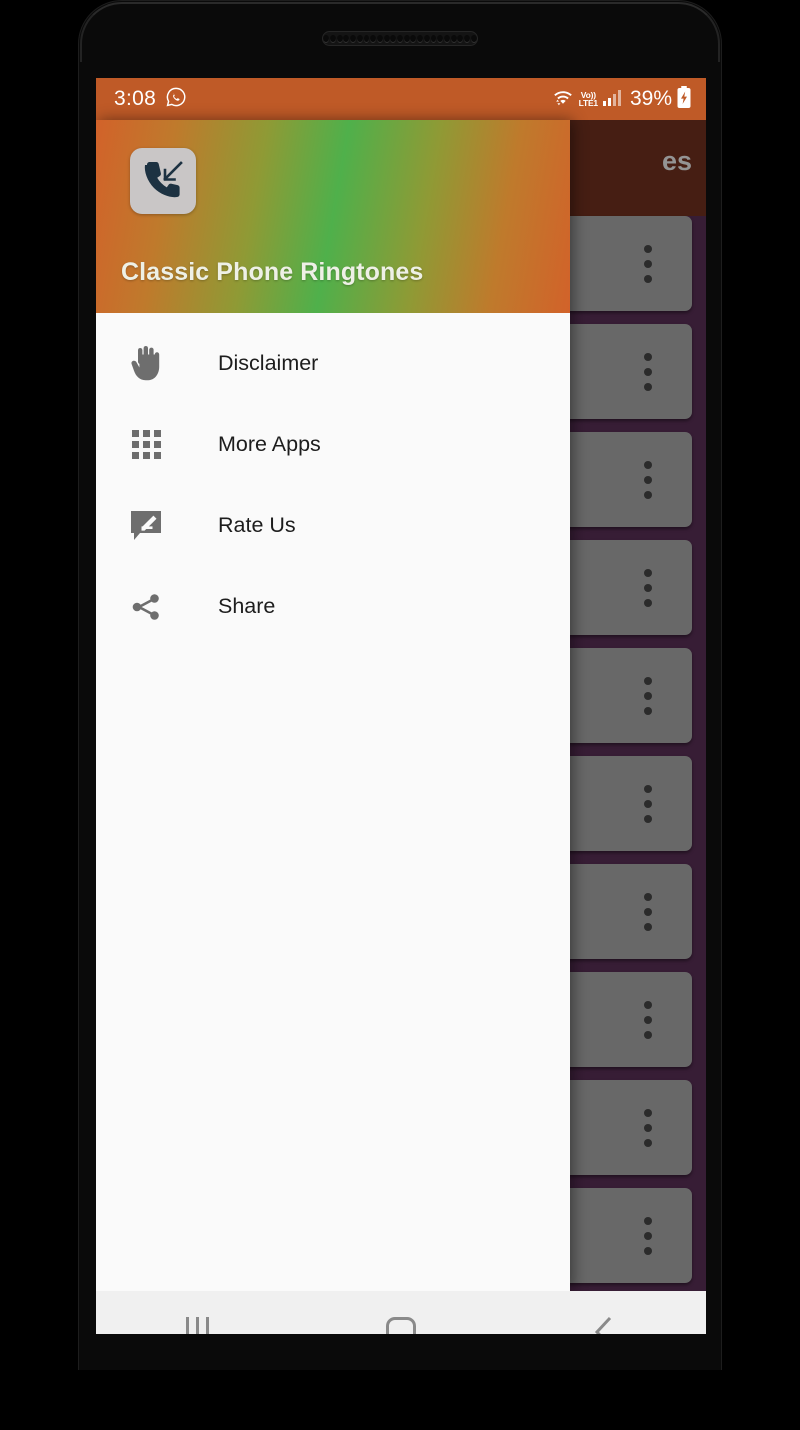  What do you see at coordinates (333, 525) in the screenshot?
I see `drawer-item-rate-us: Rate Us` at bounding box center [333, 525].